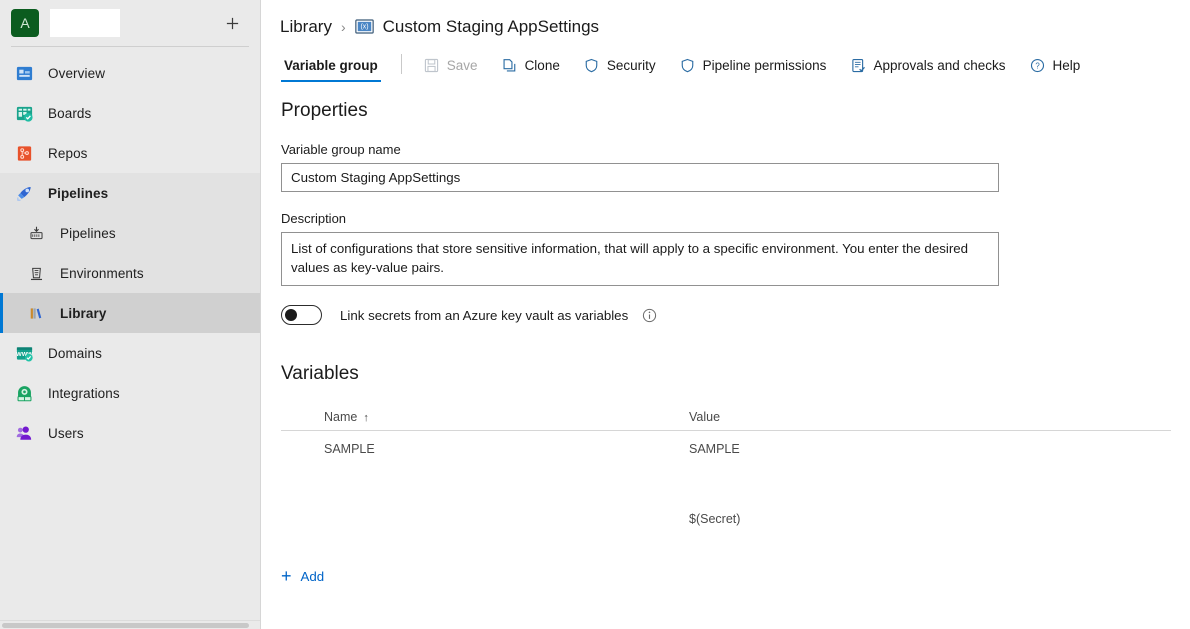 This screenshot has width=1190, height=629. What do you see at coordinates (75, 353) in the screenshot?
I see `sidebar-item-label: Domains` at bounding box center [75, 353].